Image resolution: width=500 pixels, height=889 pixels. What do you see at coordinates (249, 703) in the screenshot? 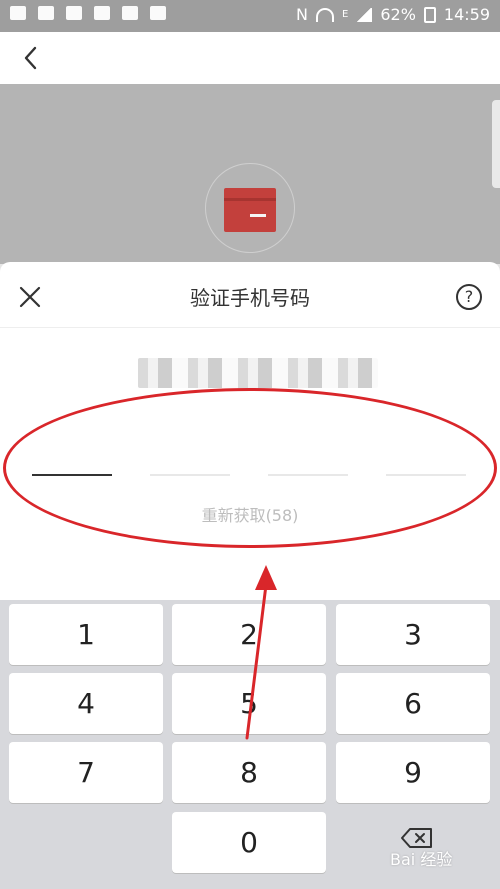
I see `key-5: 5` at bounding box center [249, 703].